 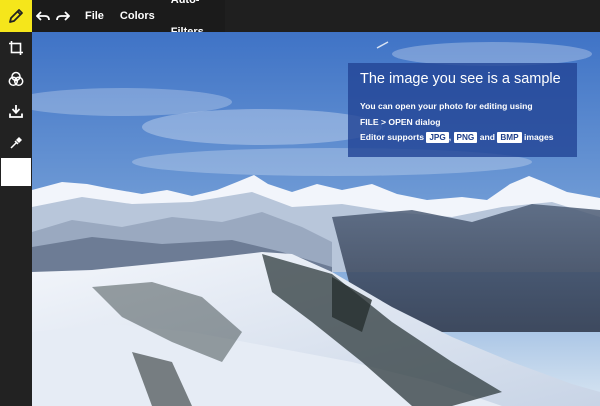 I want to click on undo-arrow-icon, so click(x=43, y=16).